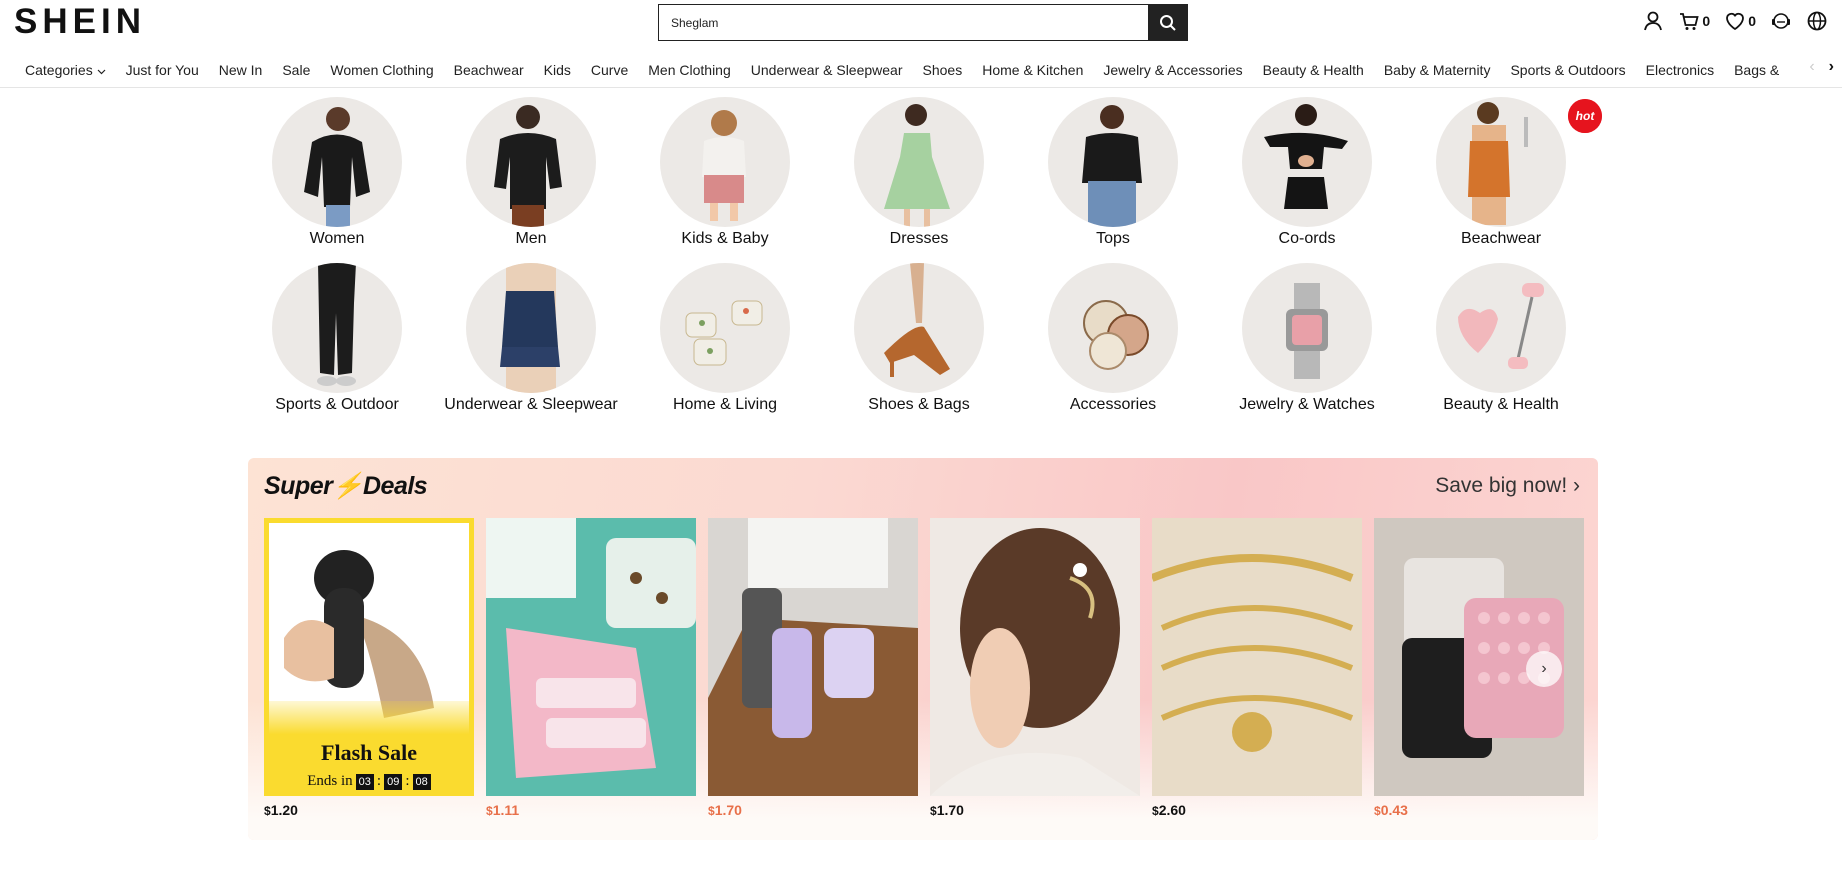 This screenshot has height=872, width=1842. I want to click on language-button, so click(1817, 21).